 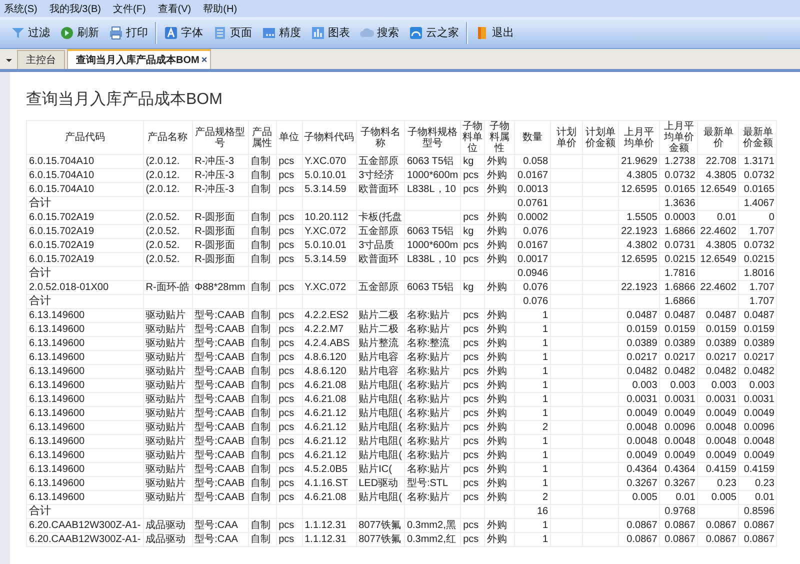 I want to click on table-cell: 贴片二极, so click(x=380, y=329).